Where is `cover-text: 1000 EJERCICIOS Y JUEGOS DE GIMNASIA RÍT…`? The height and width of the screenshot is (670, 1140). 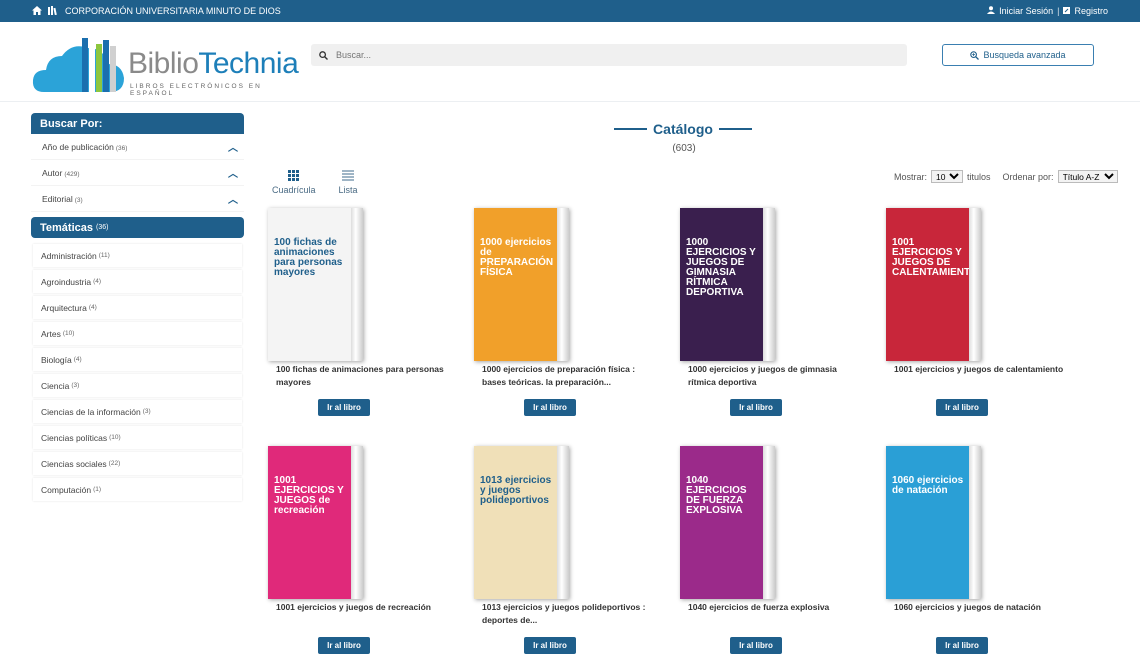
cover-text: 1000 EJERCICIOS Y JUEGOS DE GIMNASIA RÍT… is located at coordinates (721, 267).